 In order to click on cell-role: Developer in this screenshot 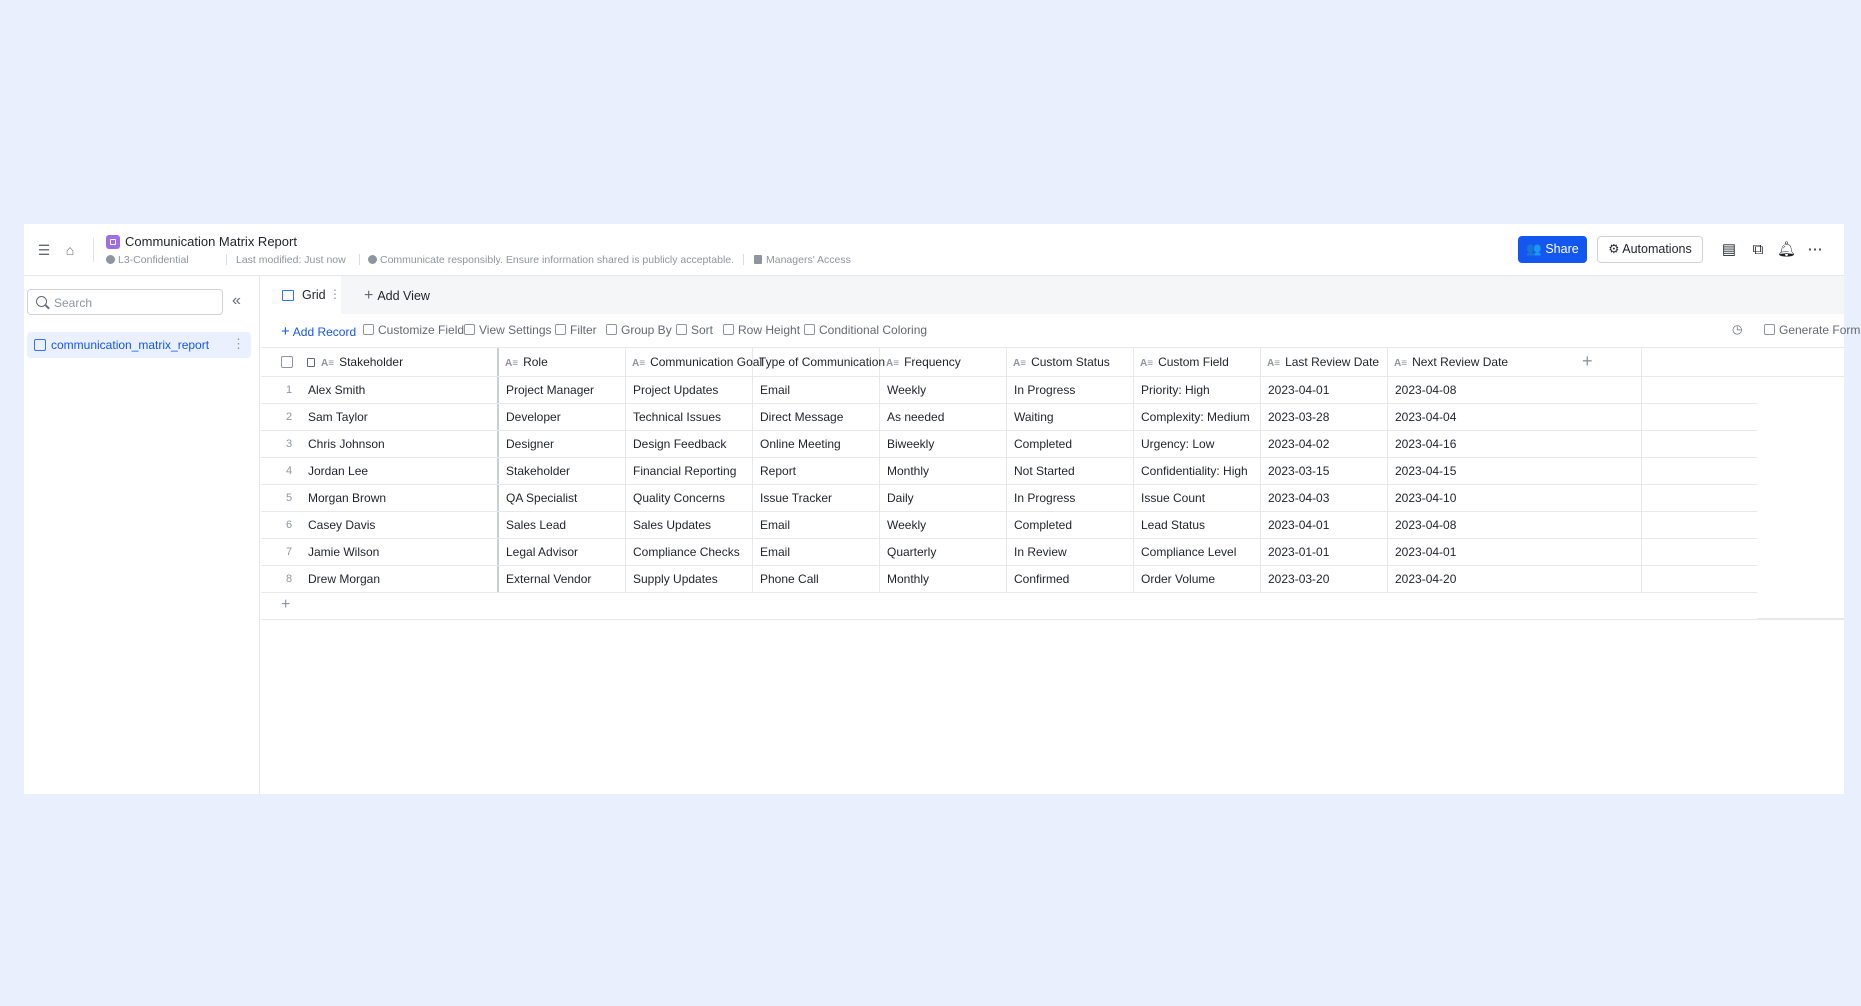, I will do `click(562, 417)`.